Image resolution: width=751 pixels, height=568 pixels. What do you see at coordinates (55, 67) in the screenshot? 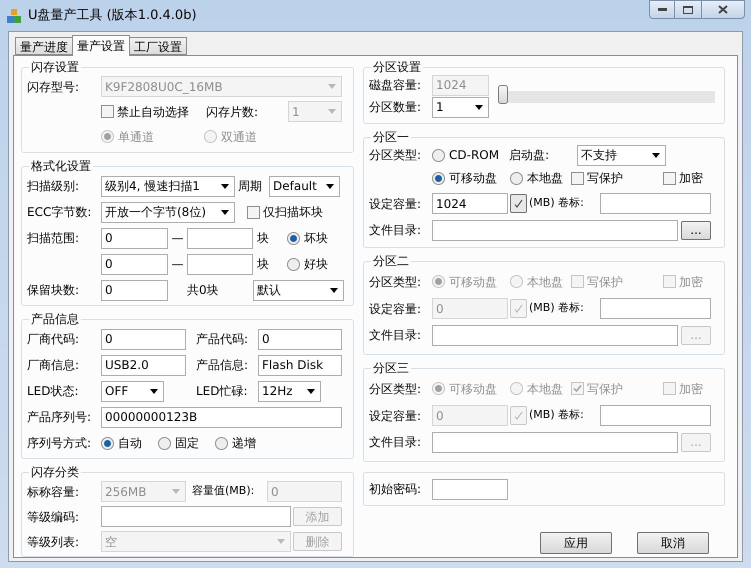
I see `group-title: 闪存设置` at bounding box center [55, 67].